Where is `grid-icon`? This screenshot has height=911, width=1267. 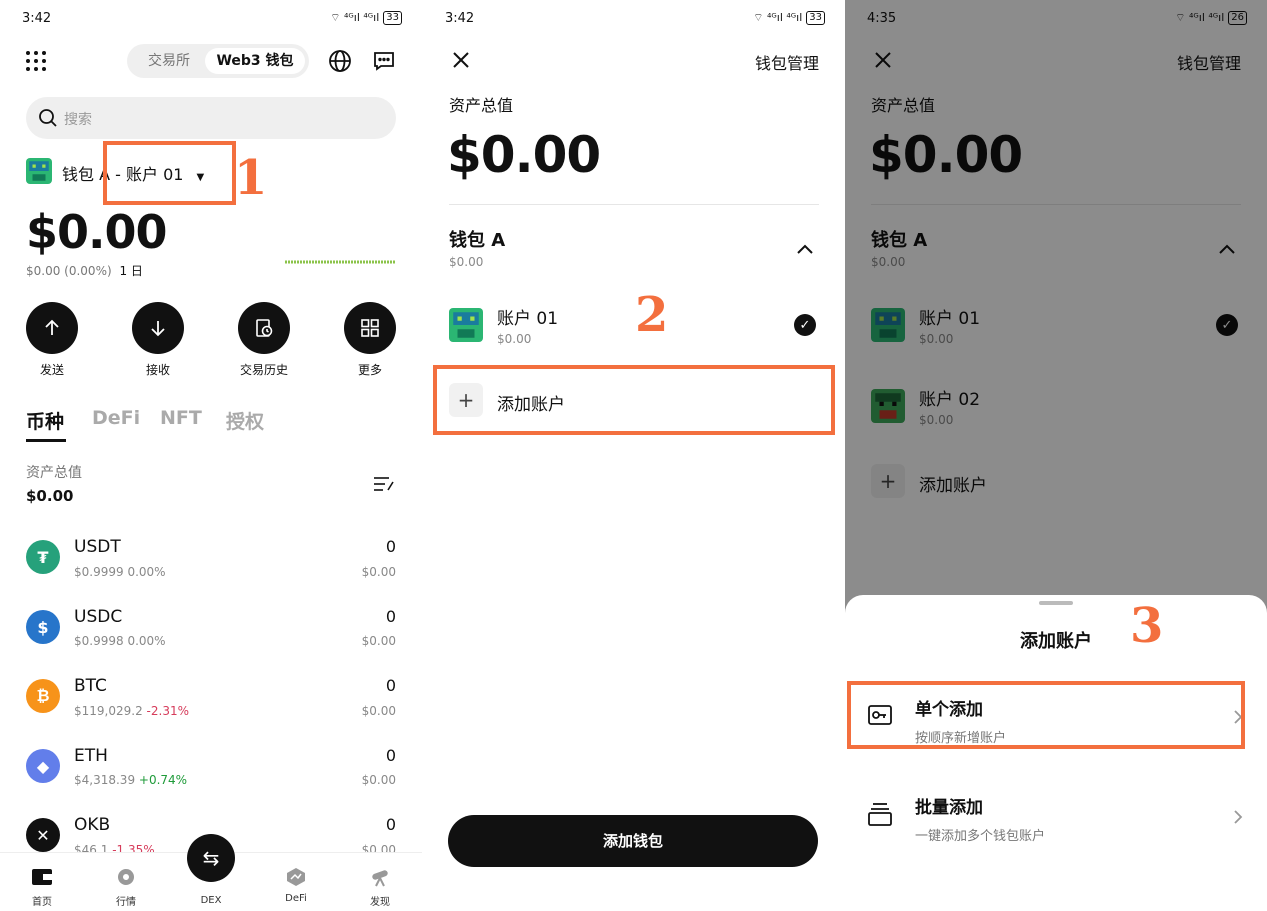 grid-icon is located at coordinates (370, 328).